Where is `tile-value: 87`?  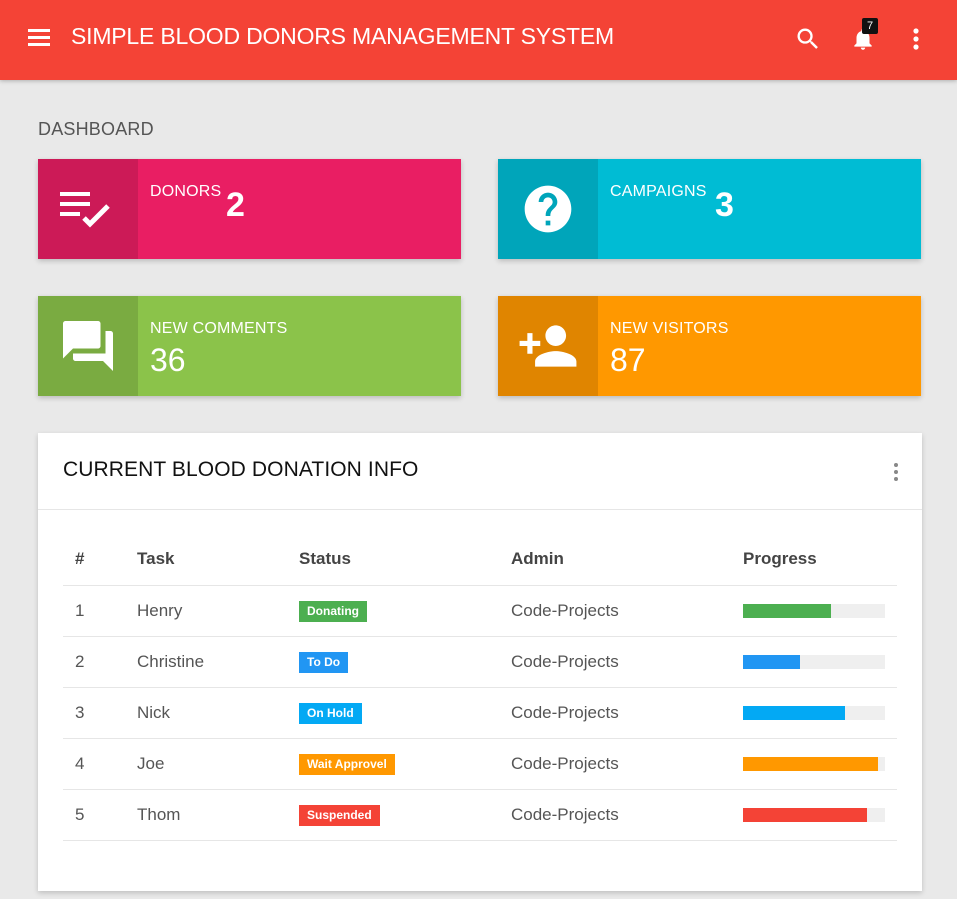 tile-value: 87 is located at coordinates (628, 360).